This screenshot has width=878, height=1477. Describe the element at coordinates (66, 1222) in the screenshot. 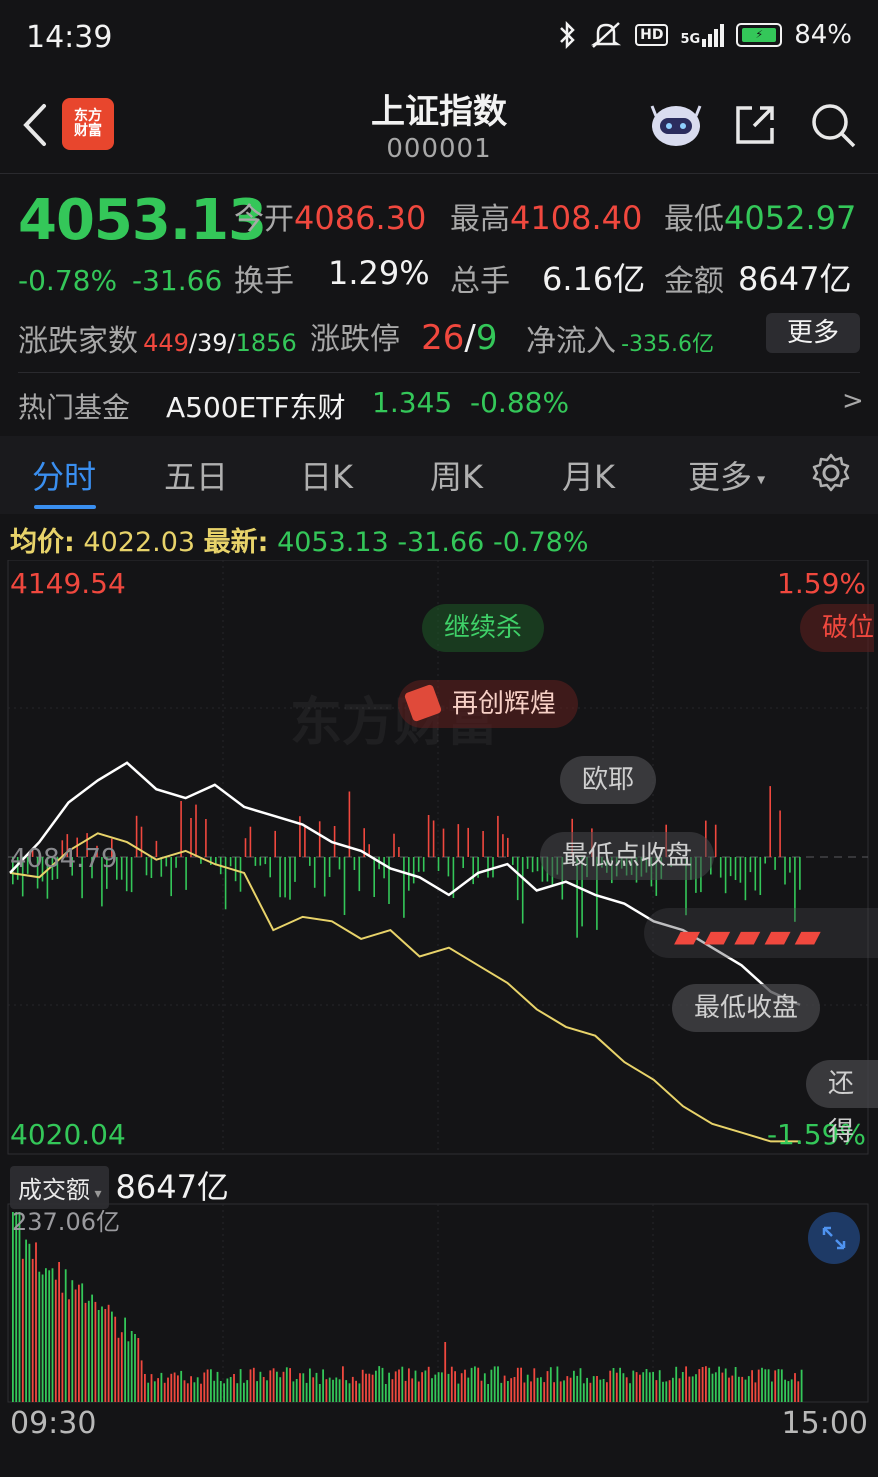

I see `volume-max-label: 237.06亿` at that location.